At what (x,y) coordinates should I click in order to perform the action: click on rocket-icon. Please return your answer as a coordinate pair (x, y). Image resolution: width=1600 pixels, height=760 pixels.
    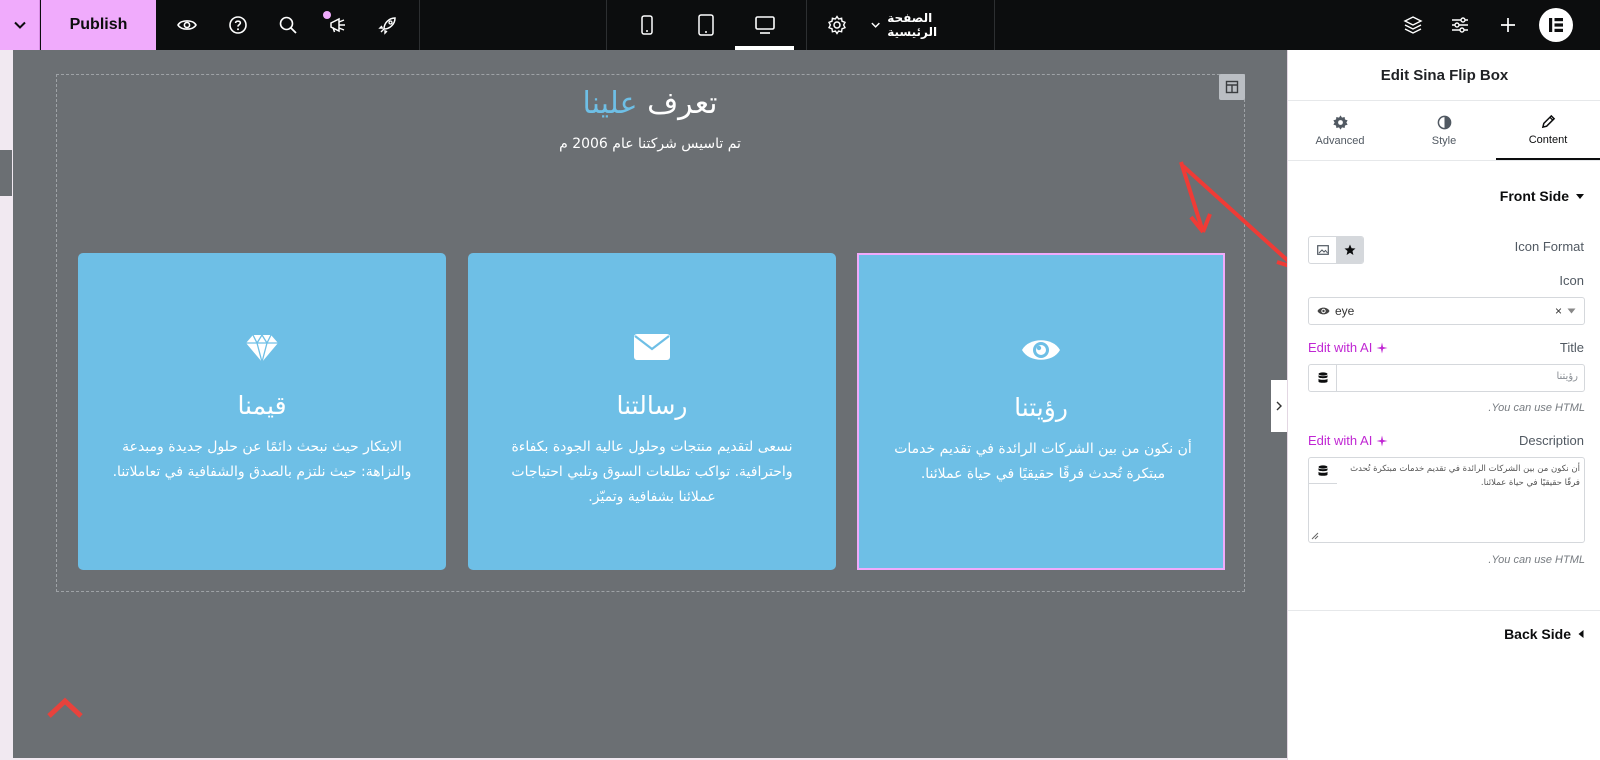
    Looking at the image, I should click on (387, 26).